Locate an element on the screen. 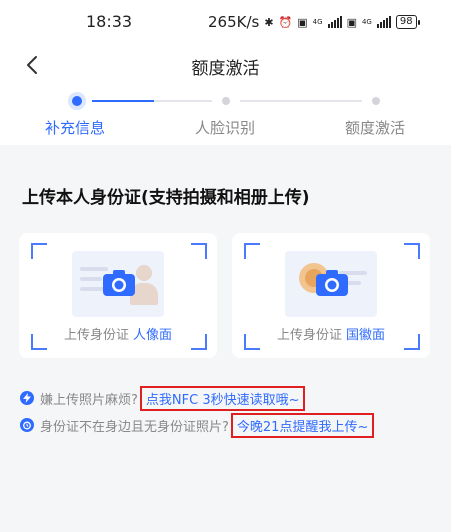 This screenshot has height=532, width=451. step-2-dot is located at coordinates (226, 101).